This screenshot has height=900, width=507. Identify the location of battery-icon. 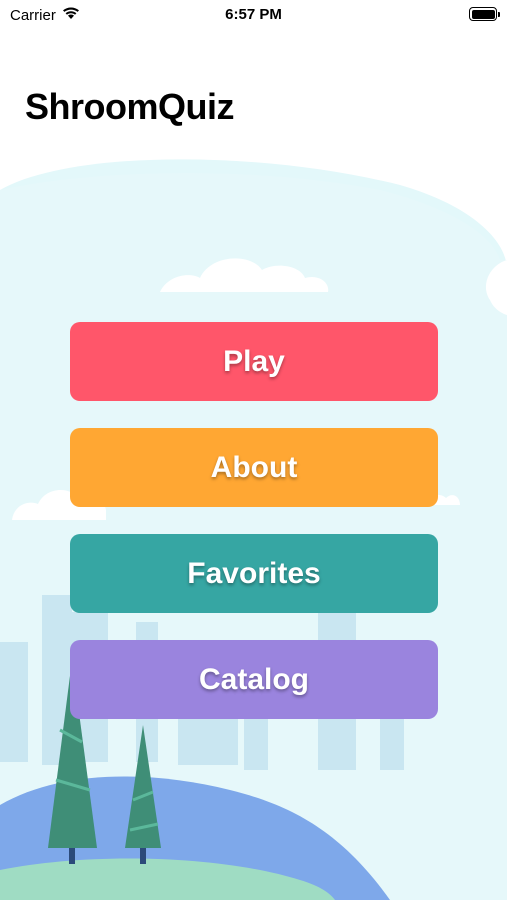
(484, 14).